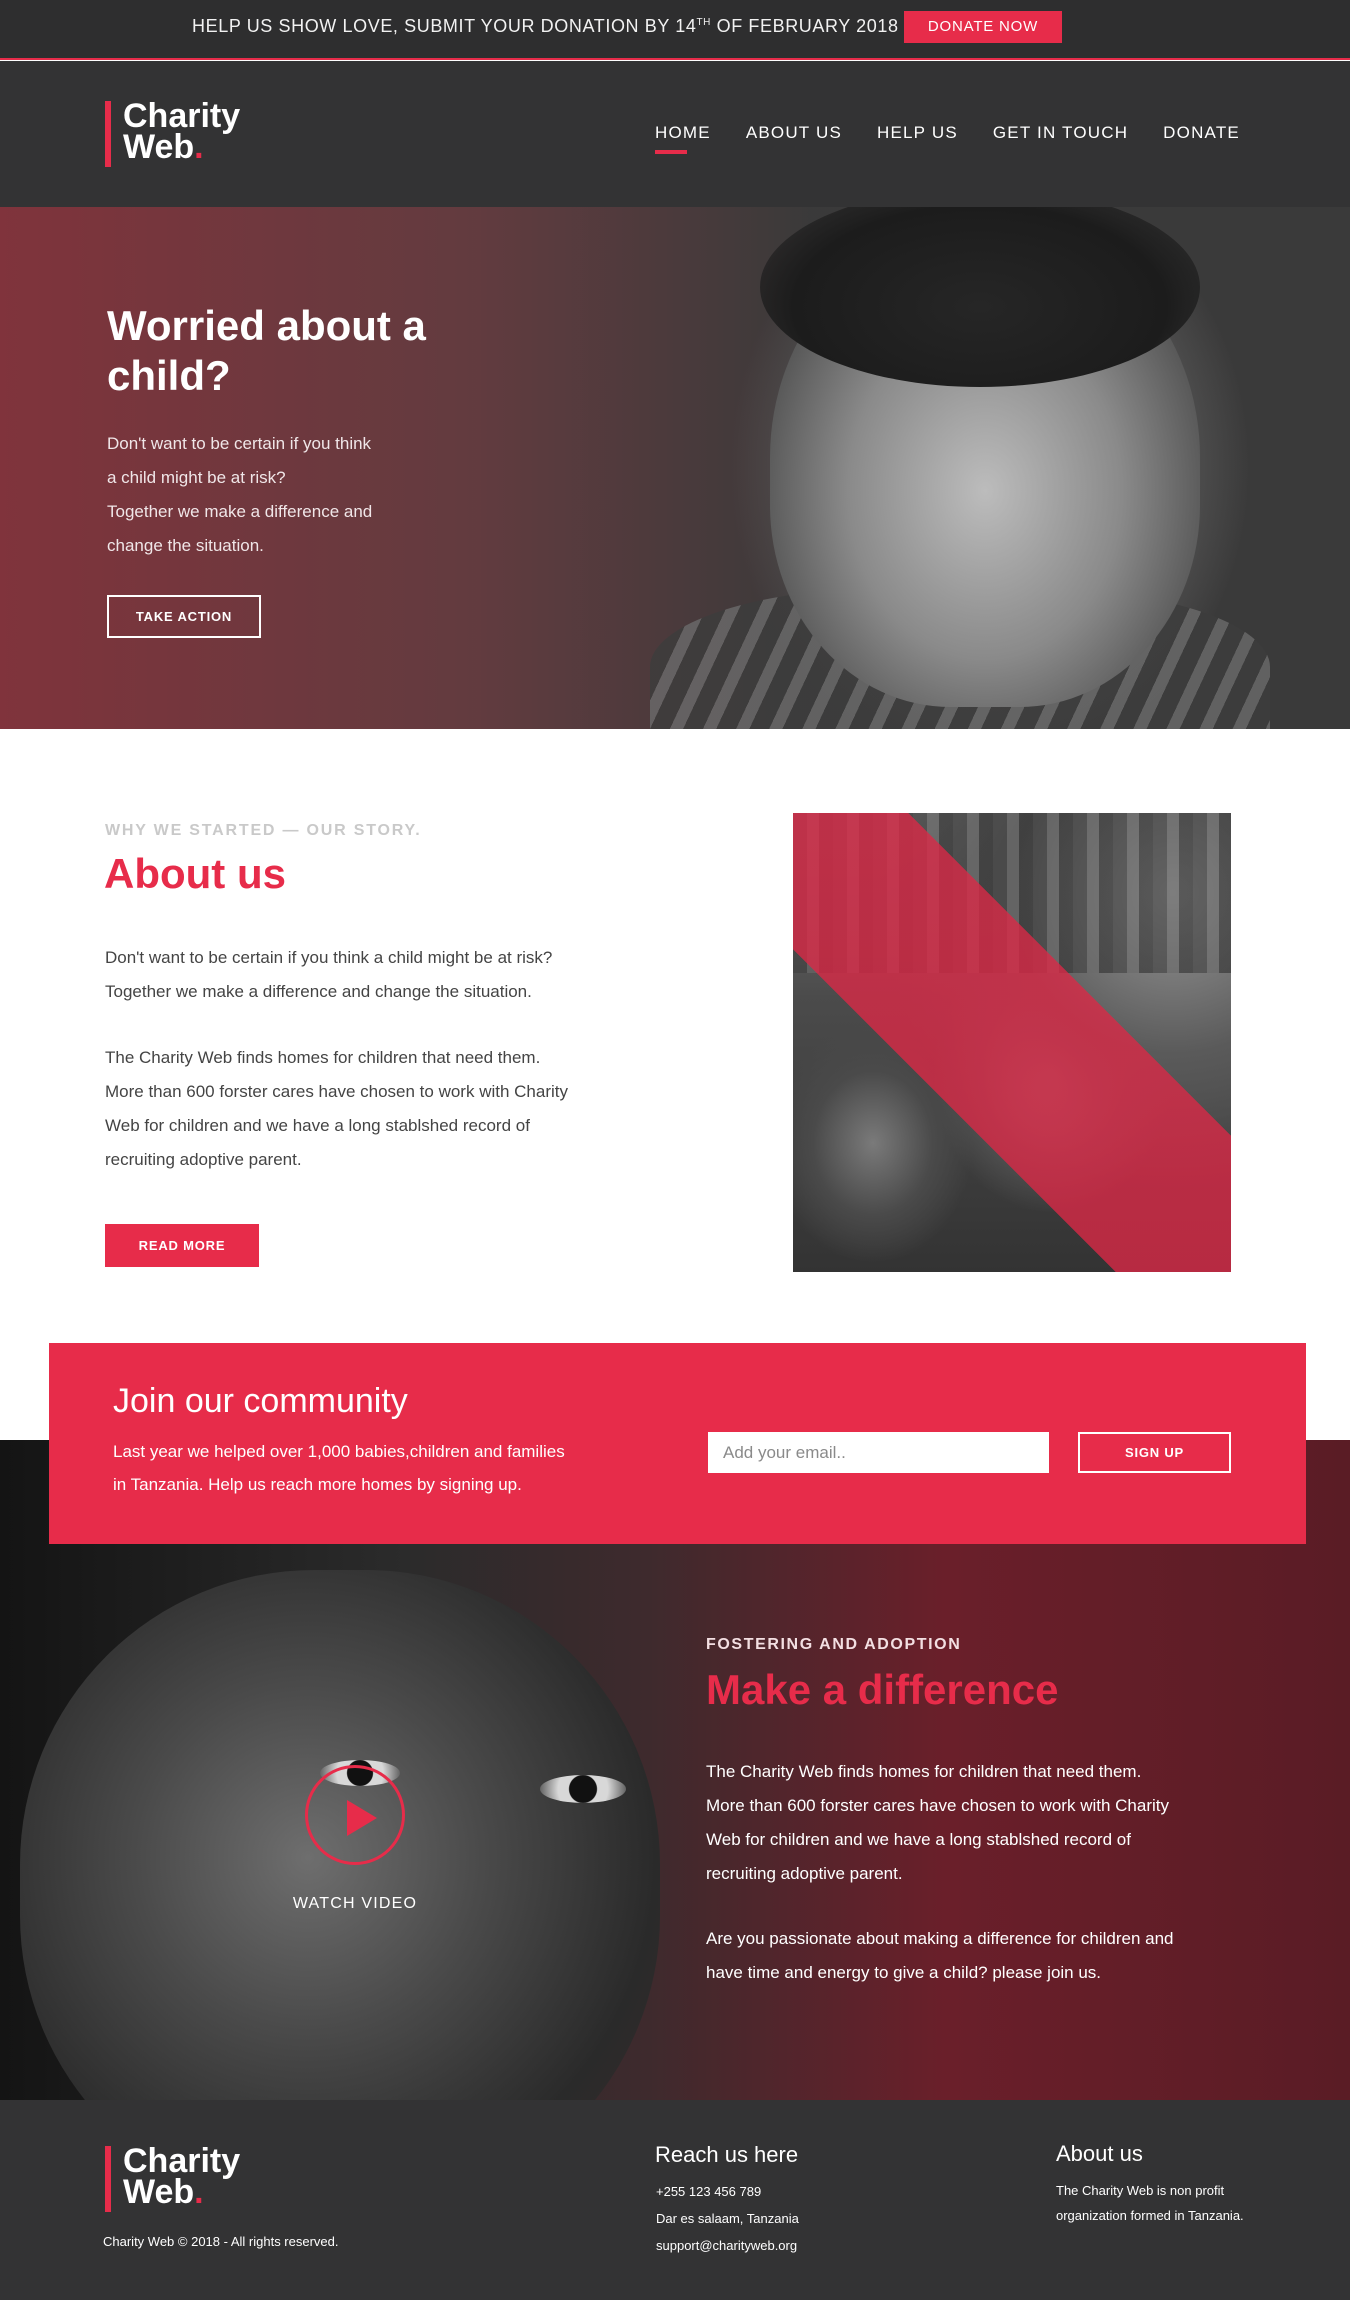  What do you see at coordinates (583, 1789) in the screenshot?
I see `difference-photo-eye-right` at bounding box center [583, 1789].